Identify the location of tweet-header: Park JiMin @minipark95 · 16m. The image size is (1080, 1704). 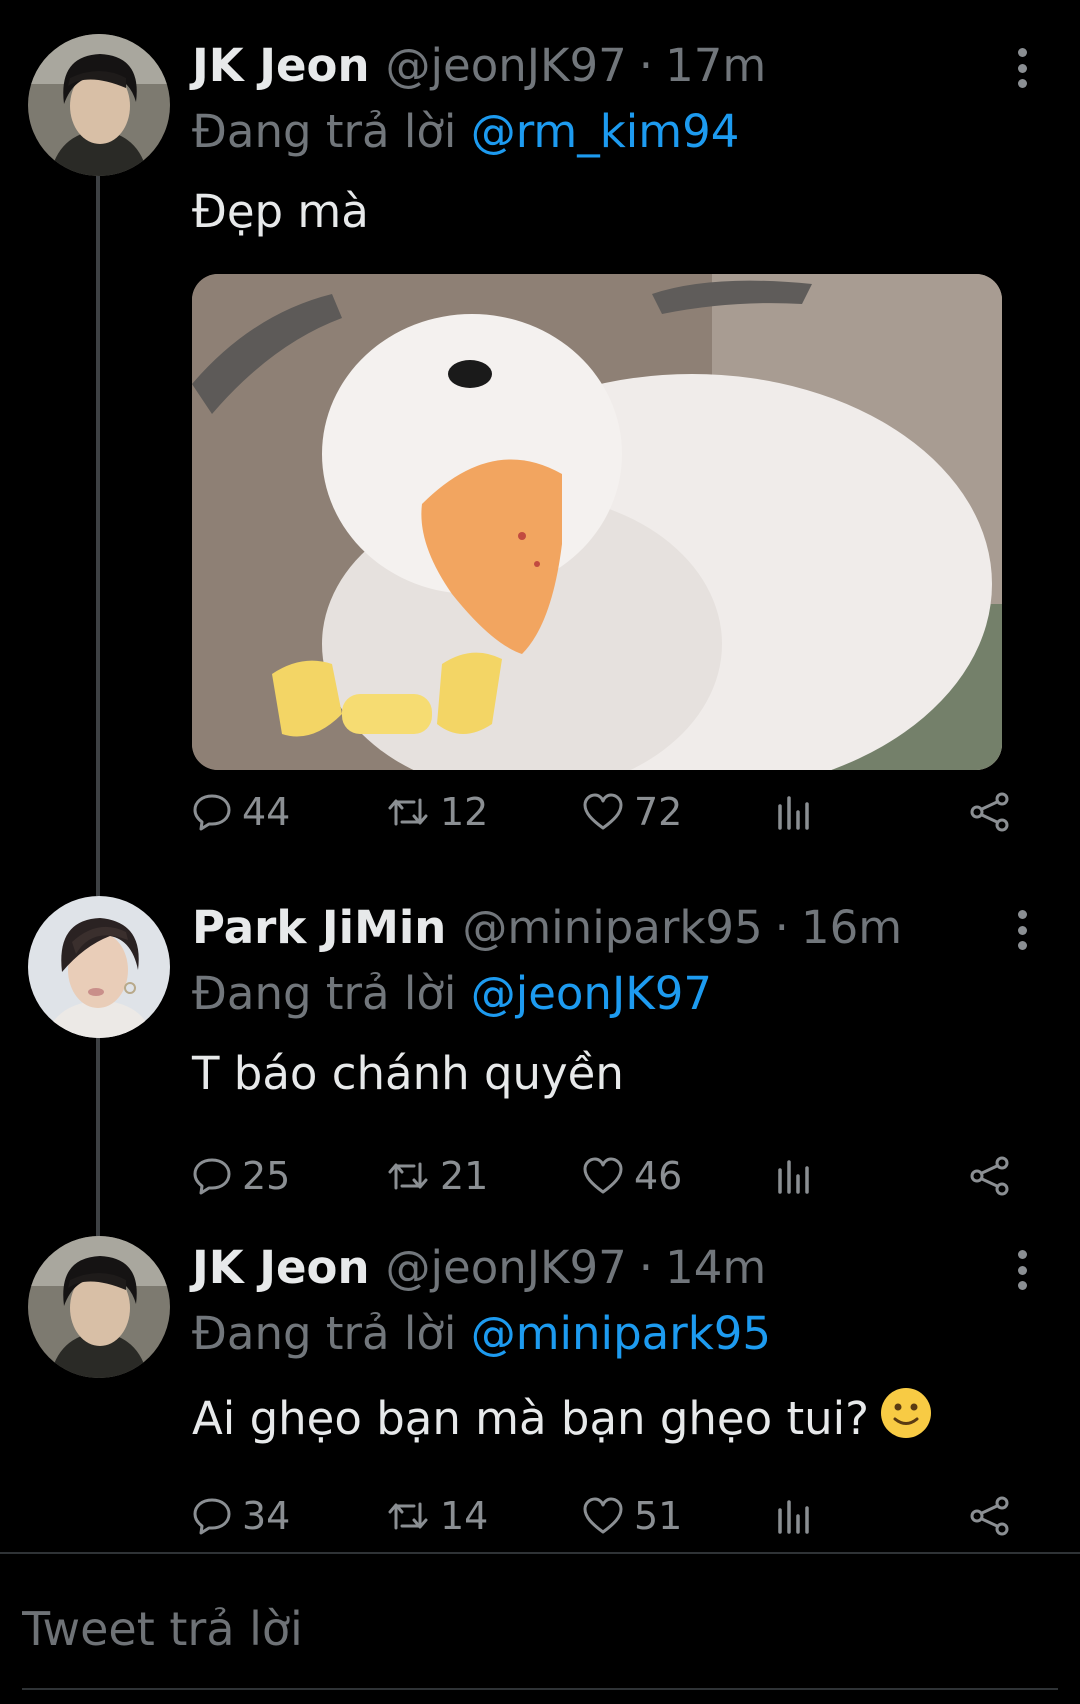
(547, 928).